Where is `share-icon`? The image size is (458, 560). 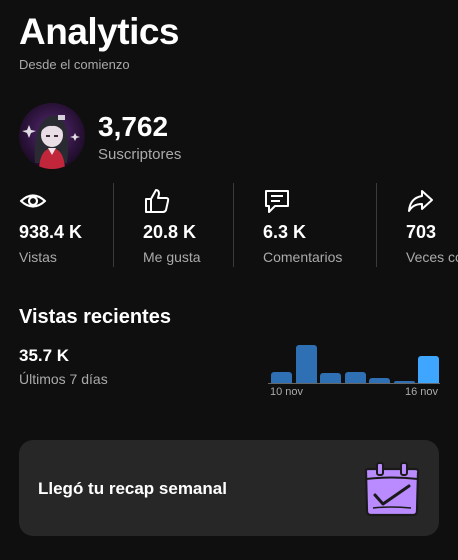
share-icon is located at coordinates (420, 201).